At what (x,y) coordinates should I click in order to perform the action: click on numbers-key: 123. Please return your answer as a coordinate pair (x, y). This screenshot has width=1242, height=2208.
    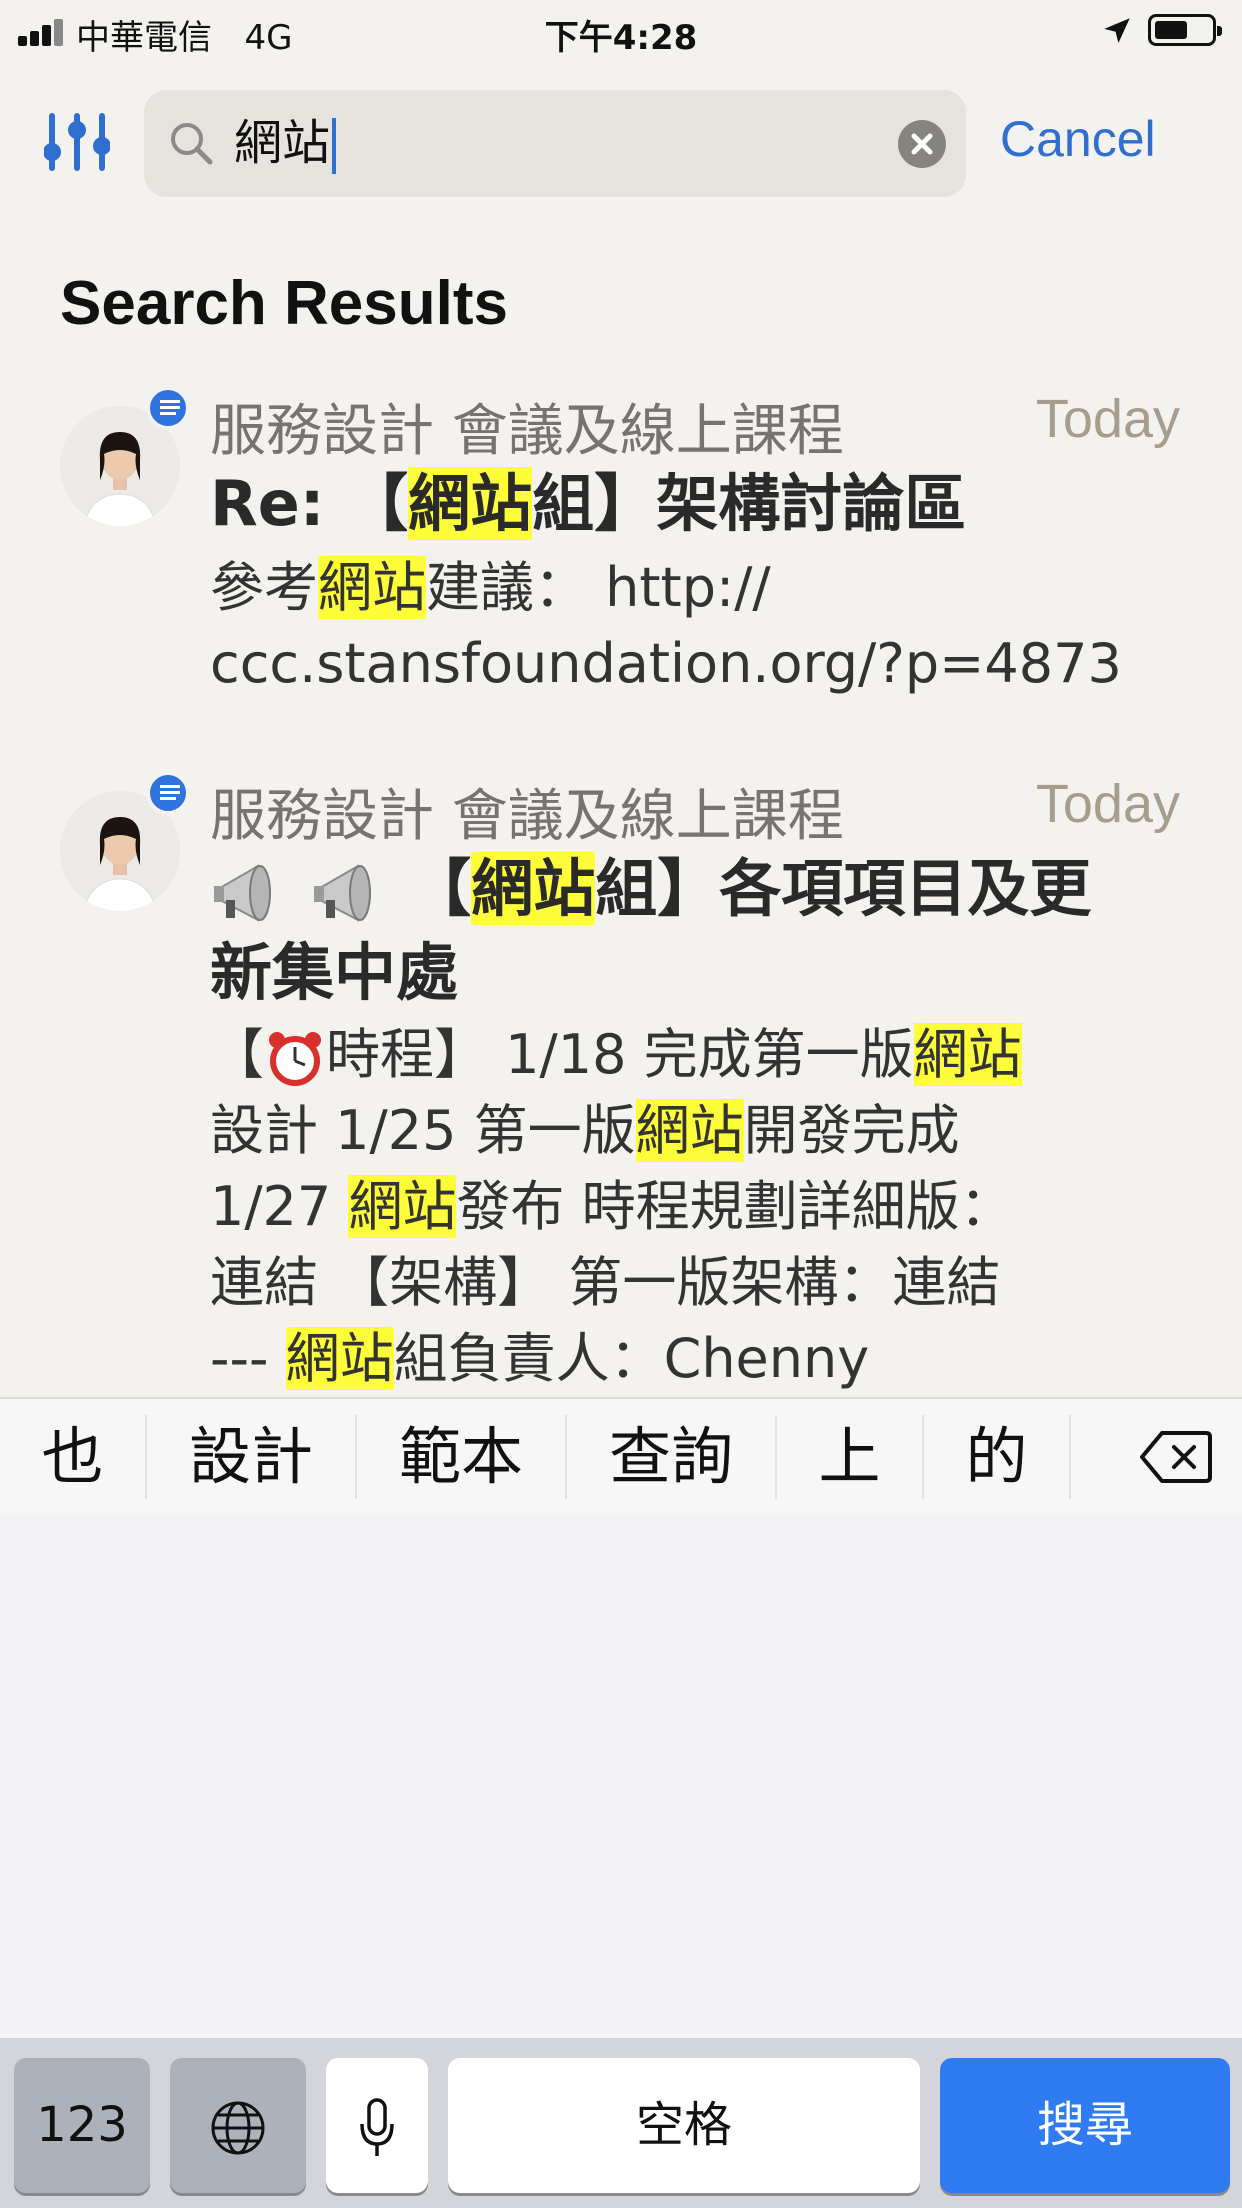
    Looking at the image, I should click on (82, 2125).